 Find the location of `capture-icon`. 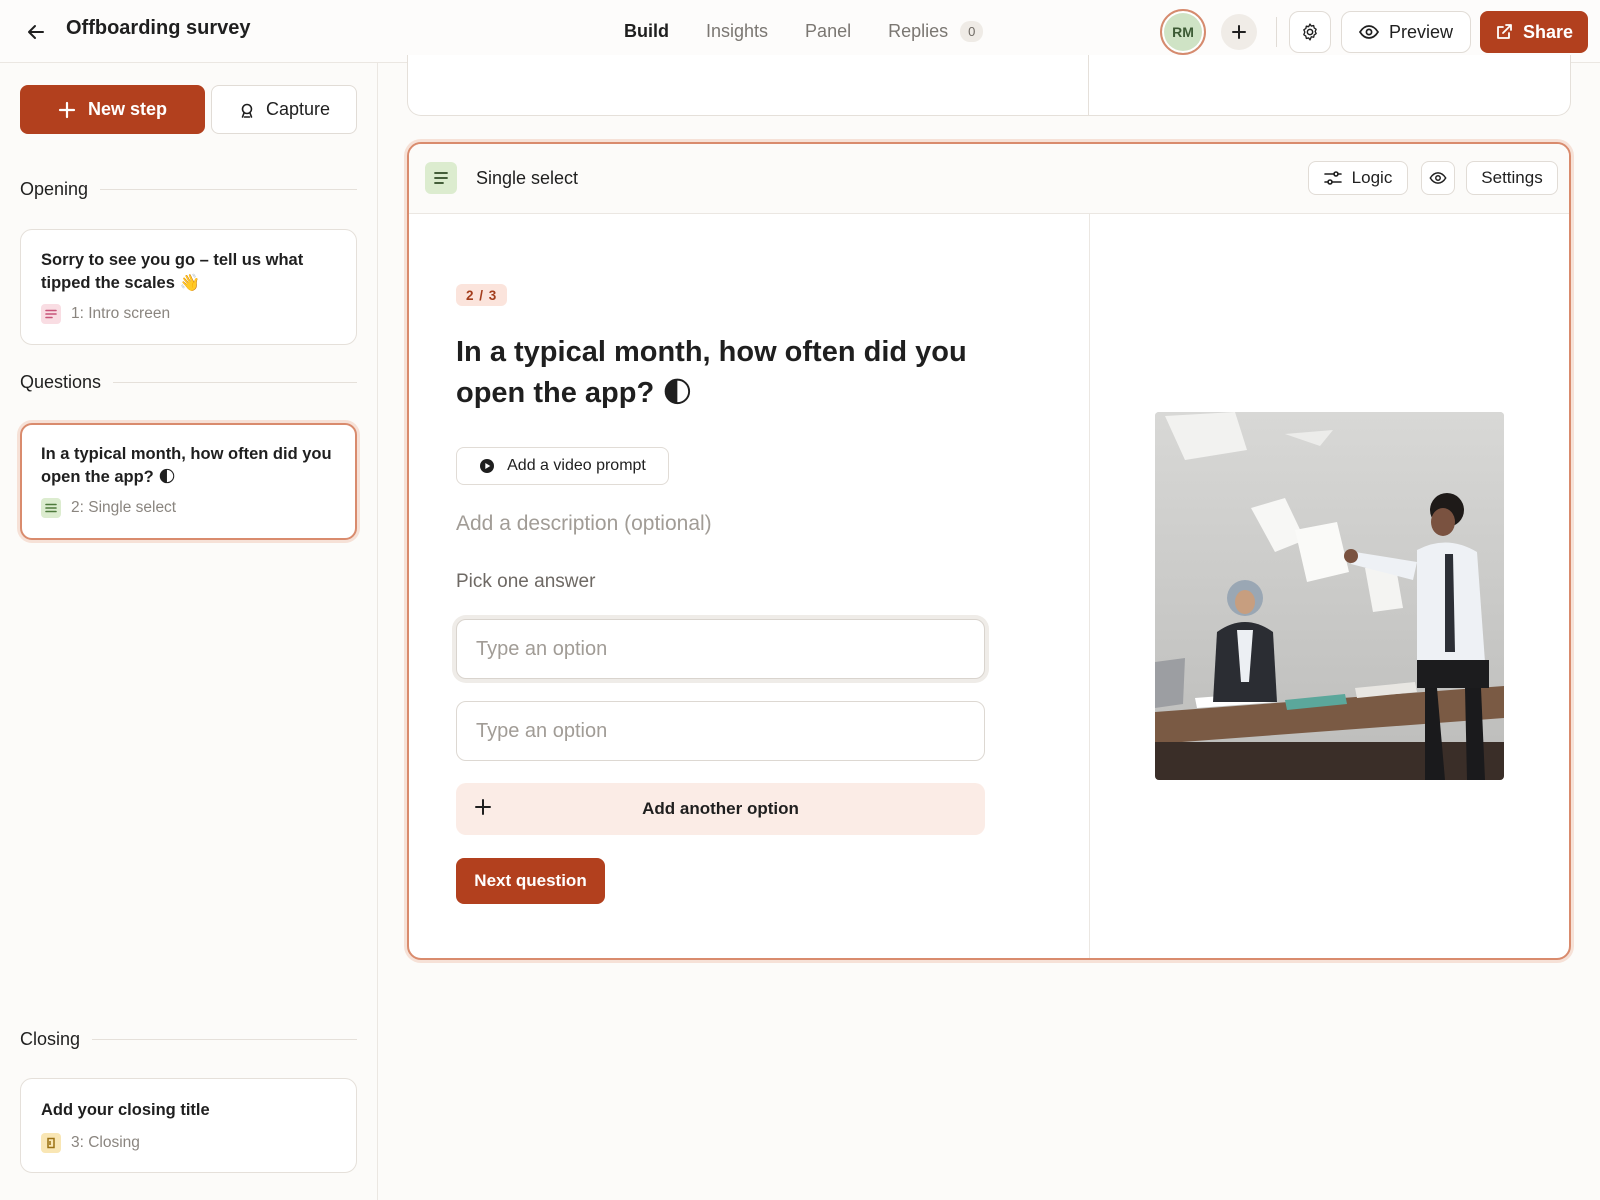

capture-icon is located at coordinates (247, 110).